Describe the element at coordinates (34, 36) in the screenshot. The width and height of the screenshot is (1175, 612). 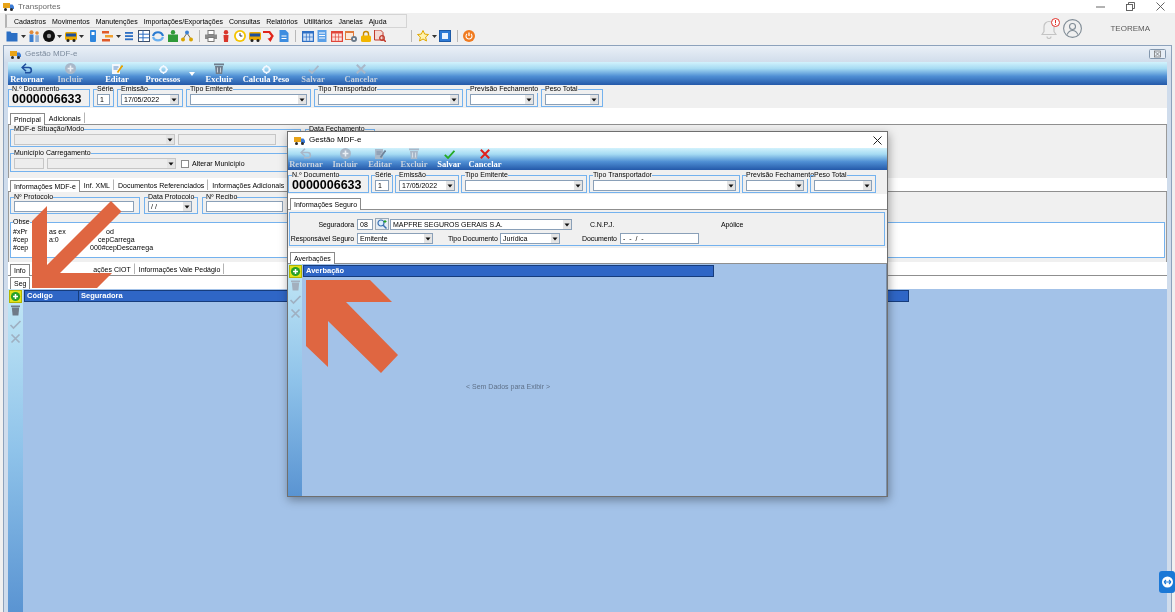
I see `people-icon` at that location.